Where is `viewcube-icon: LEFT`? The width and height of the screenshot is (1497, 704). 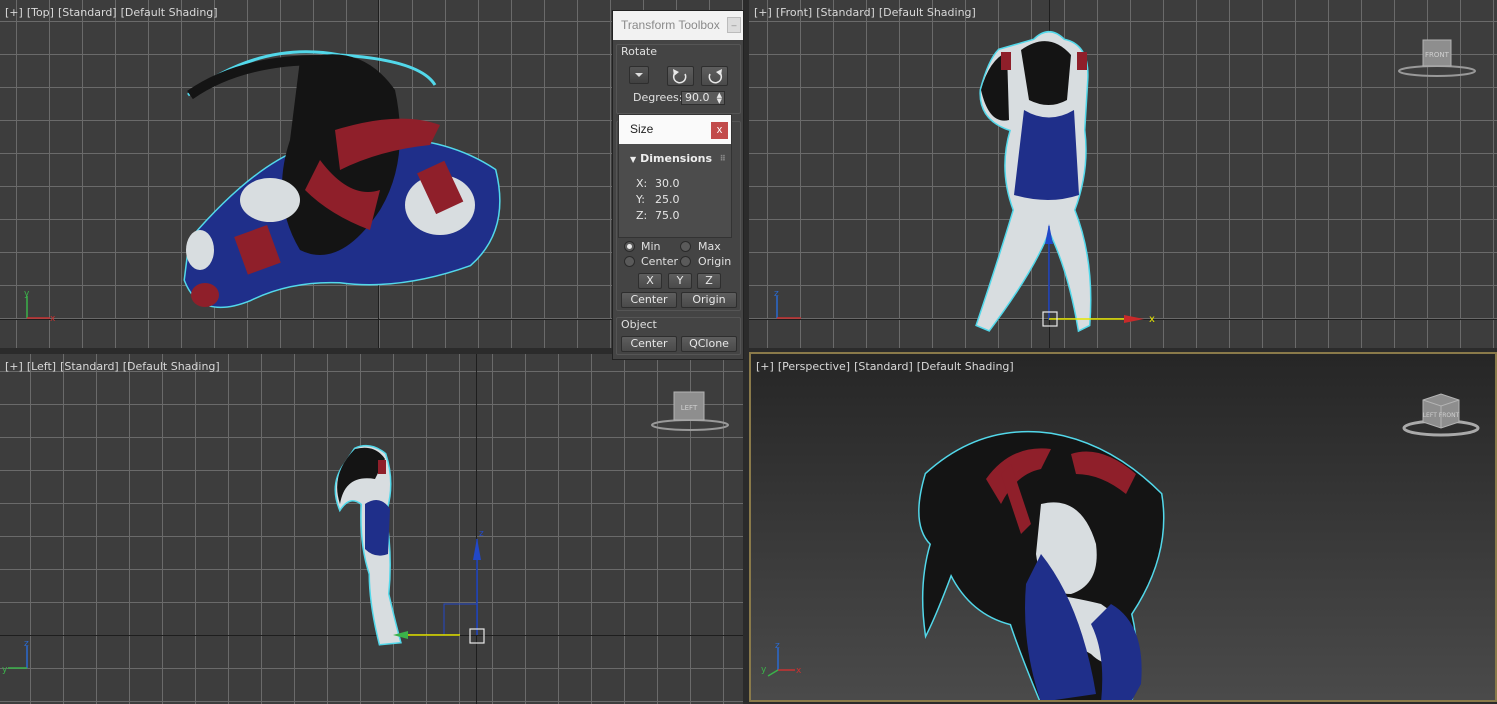
viewcube-icon: LEFT is located at coordinates (690, 411).